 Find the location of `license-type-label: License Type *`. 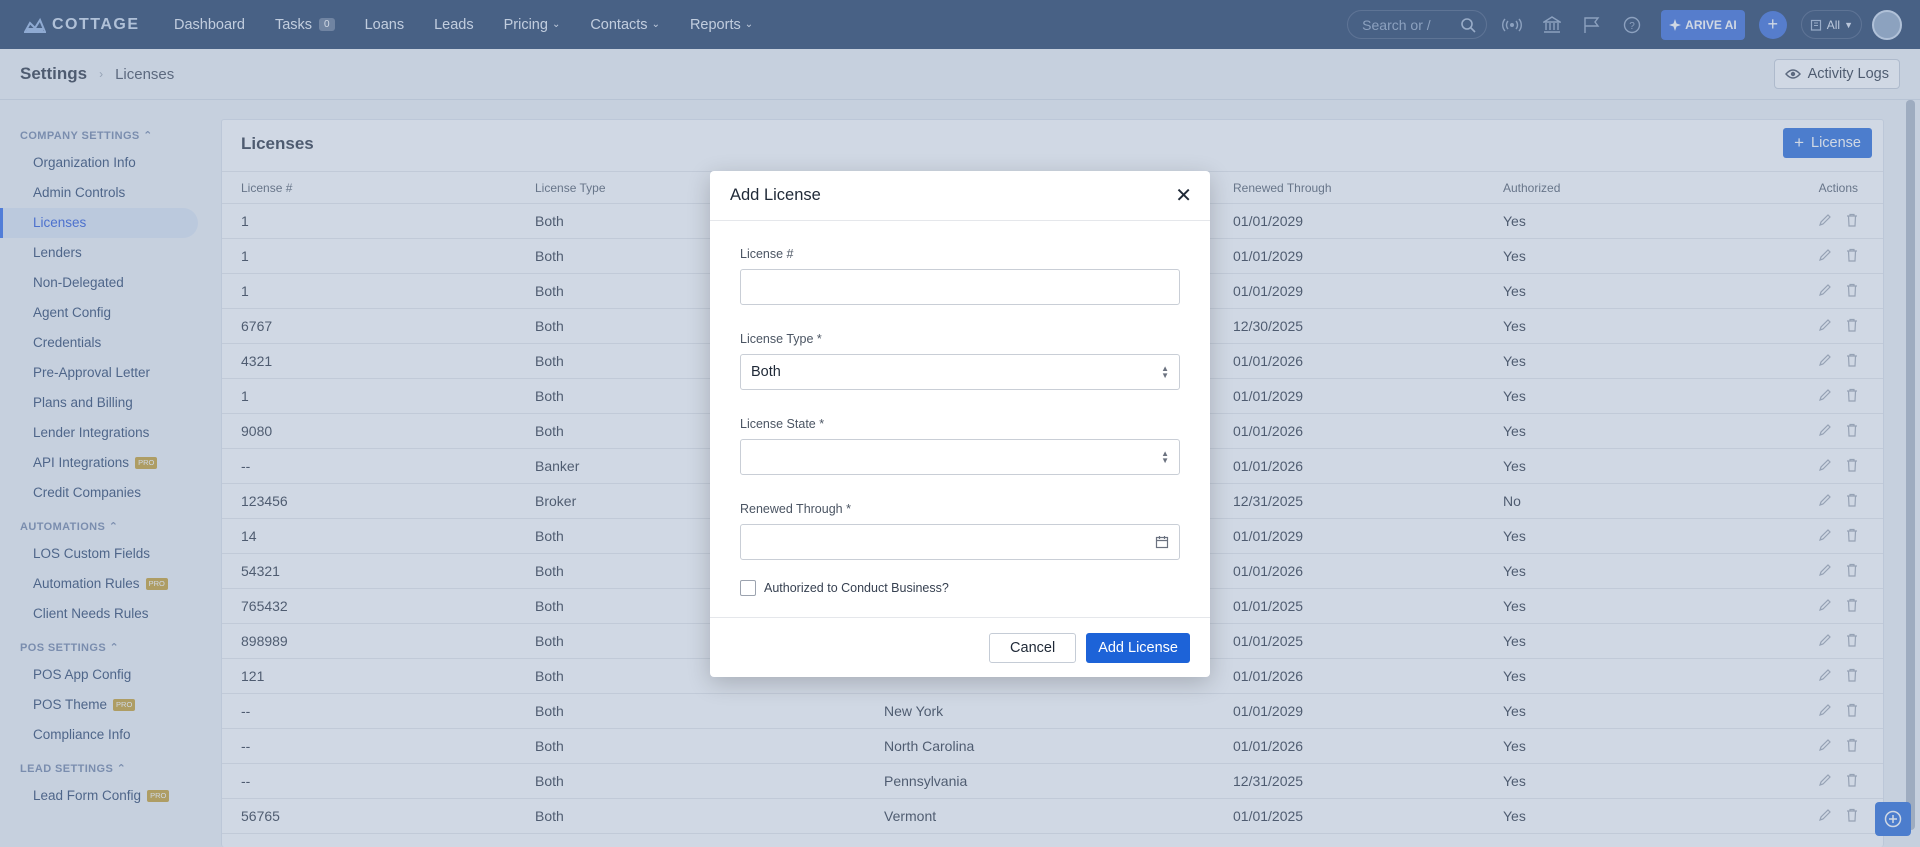

license-type-label: License Type * is located at coordinates (781, 339).